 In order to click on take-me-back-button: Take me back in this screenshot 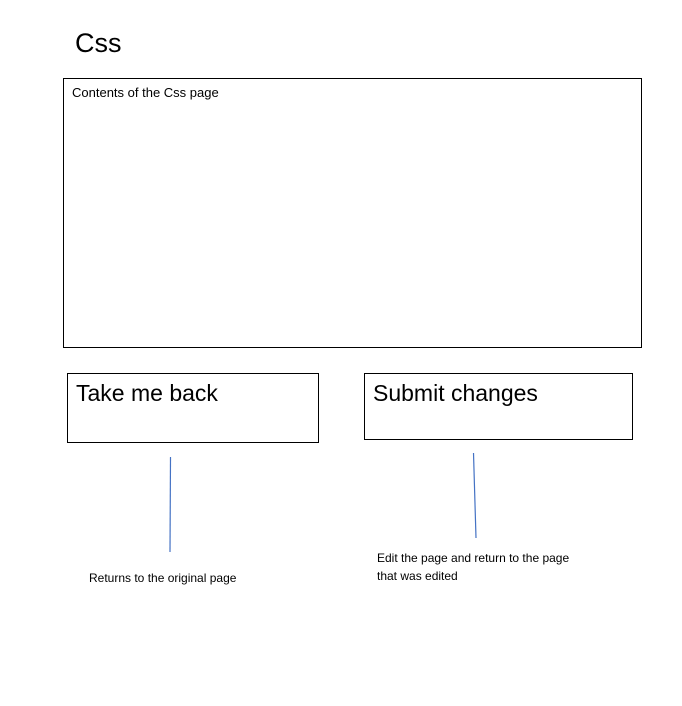, I will do `click(193, 408)`.